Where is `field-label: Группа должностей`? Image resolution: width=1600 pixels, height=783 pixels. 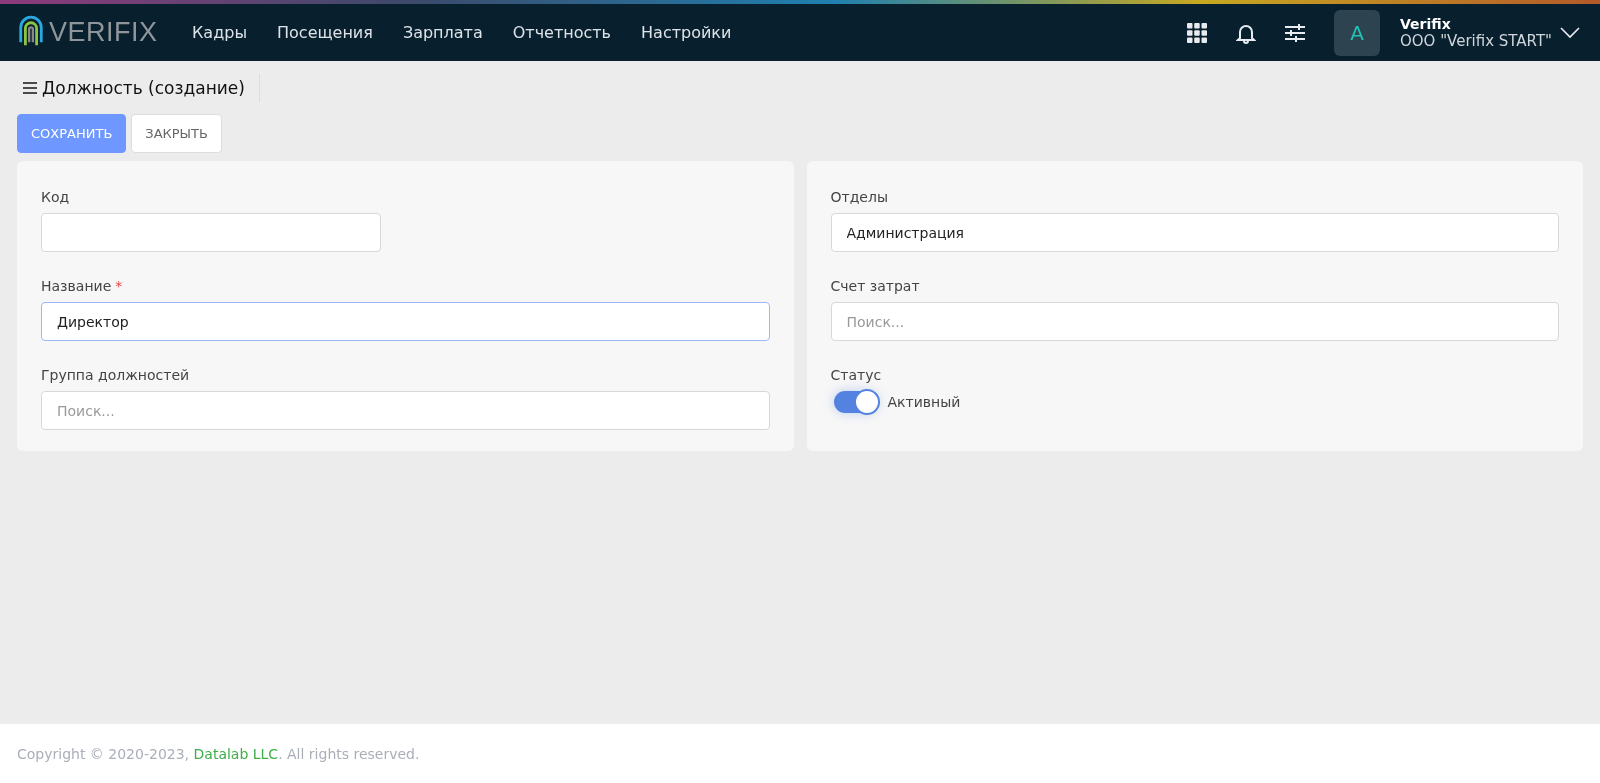 field-label: Группа должностей is located at coordinates (115, 375).